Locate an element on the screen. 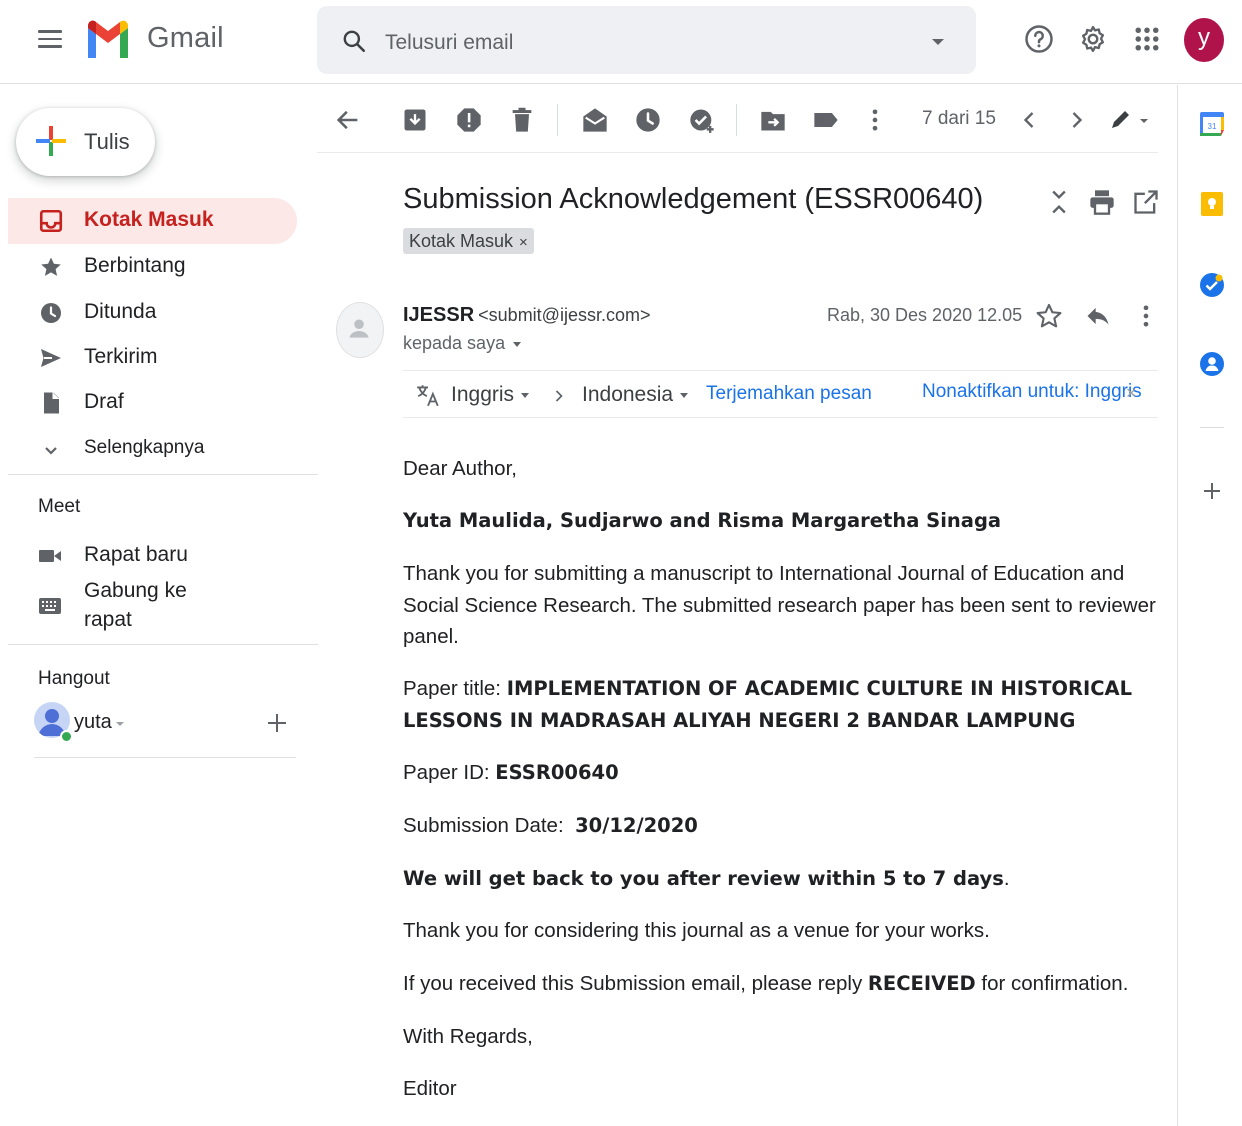  nav-item-label: Selengkapnya is located at coordinates (144, 447).